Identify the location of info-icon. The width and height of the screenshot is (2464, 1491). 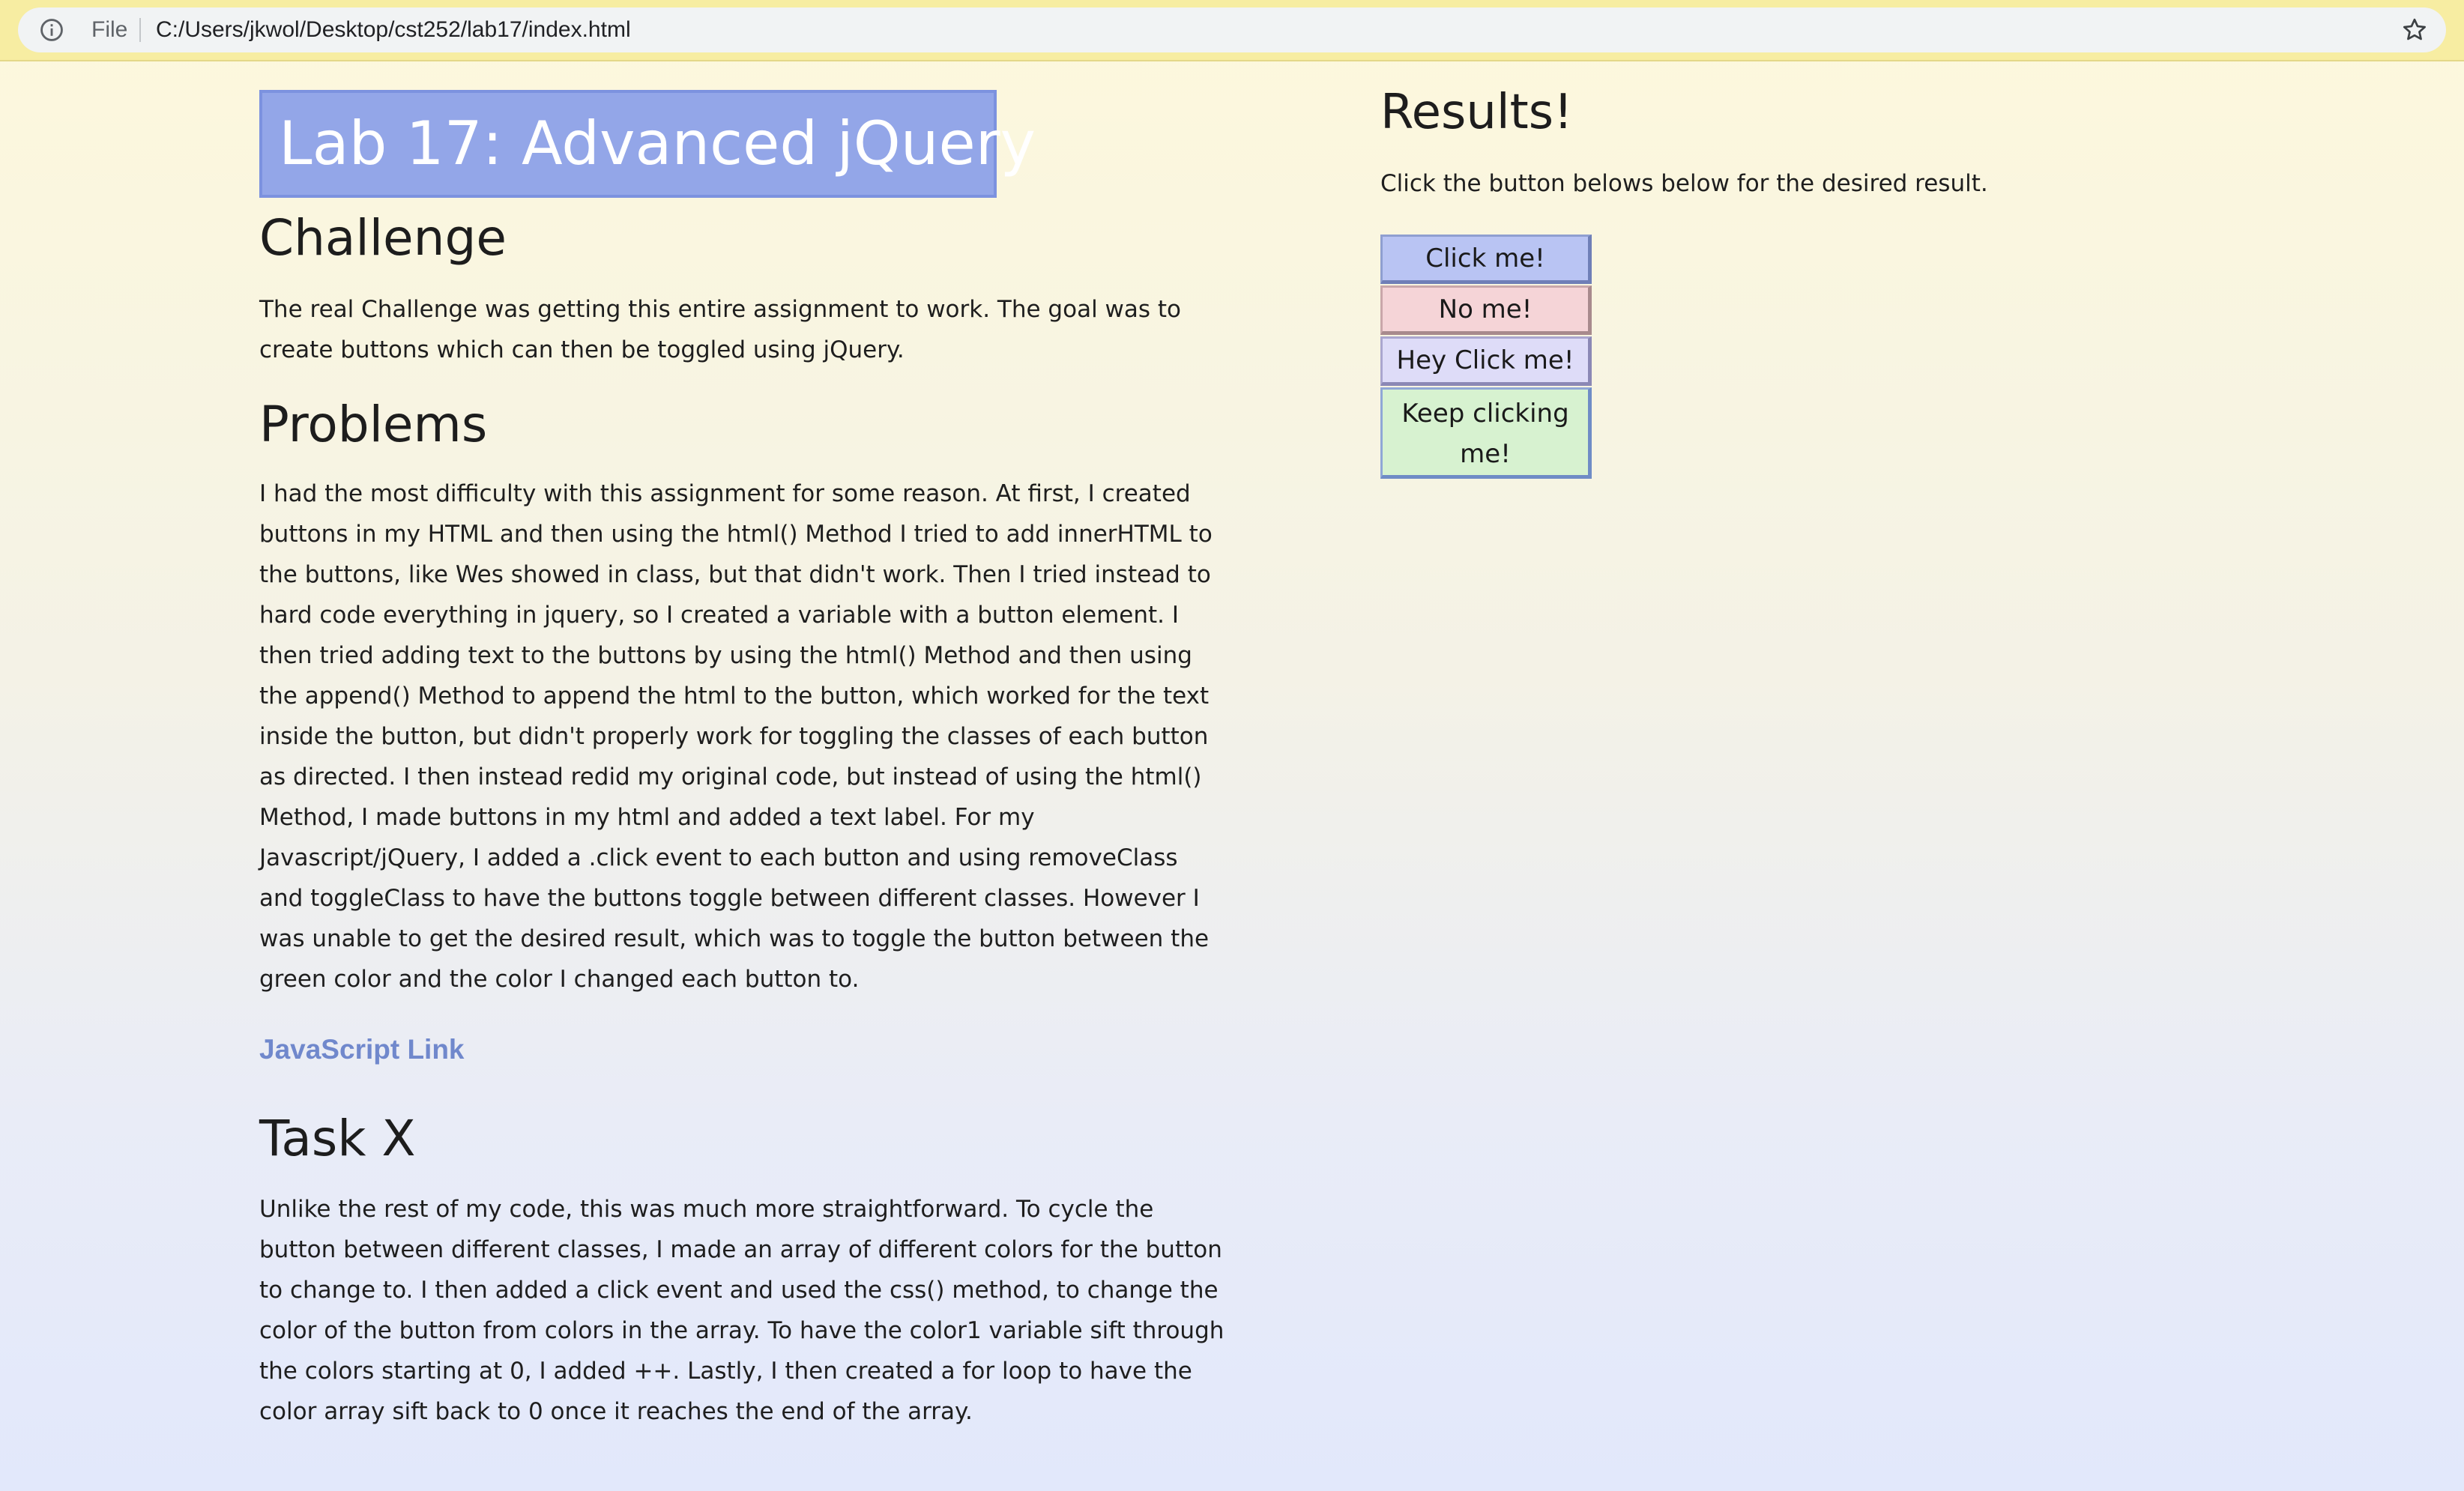
(52, 30).